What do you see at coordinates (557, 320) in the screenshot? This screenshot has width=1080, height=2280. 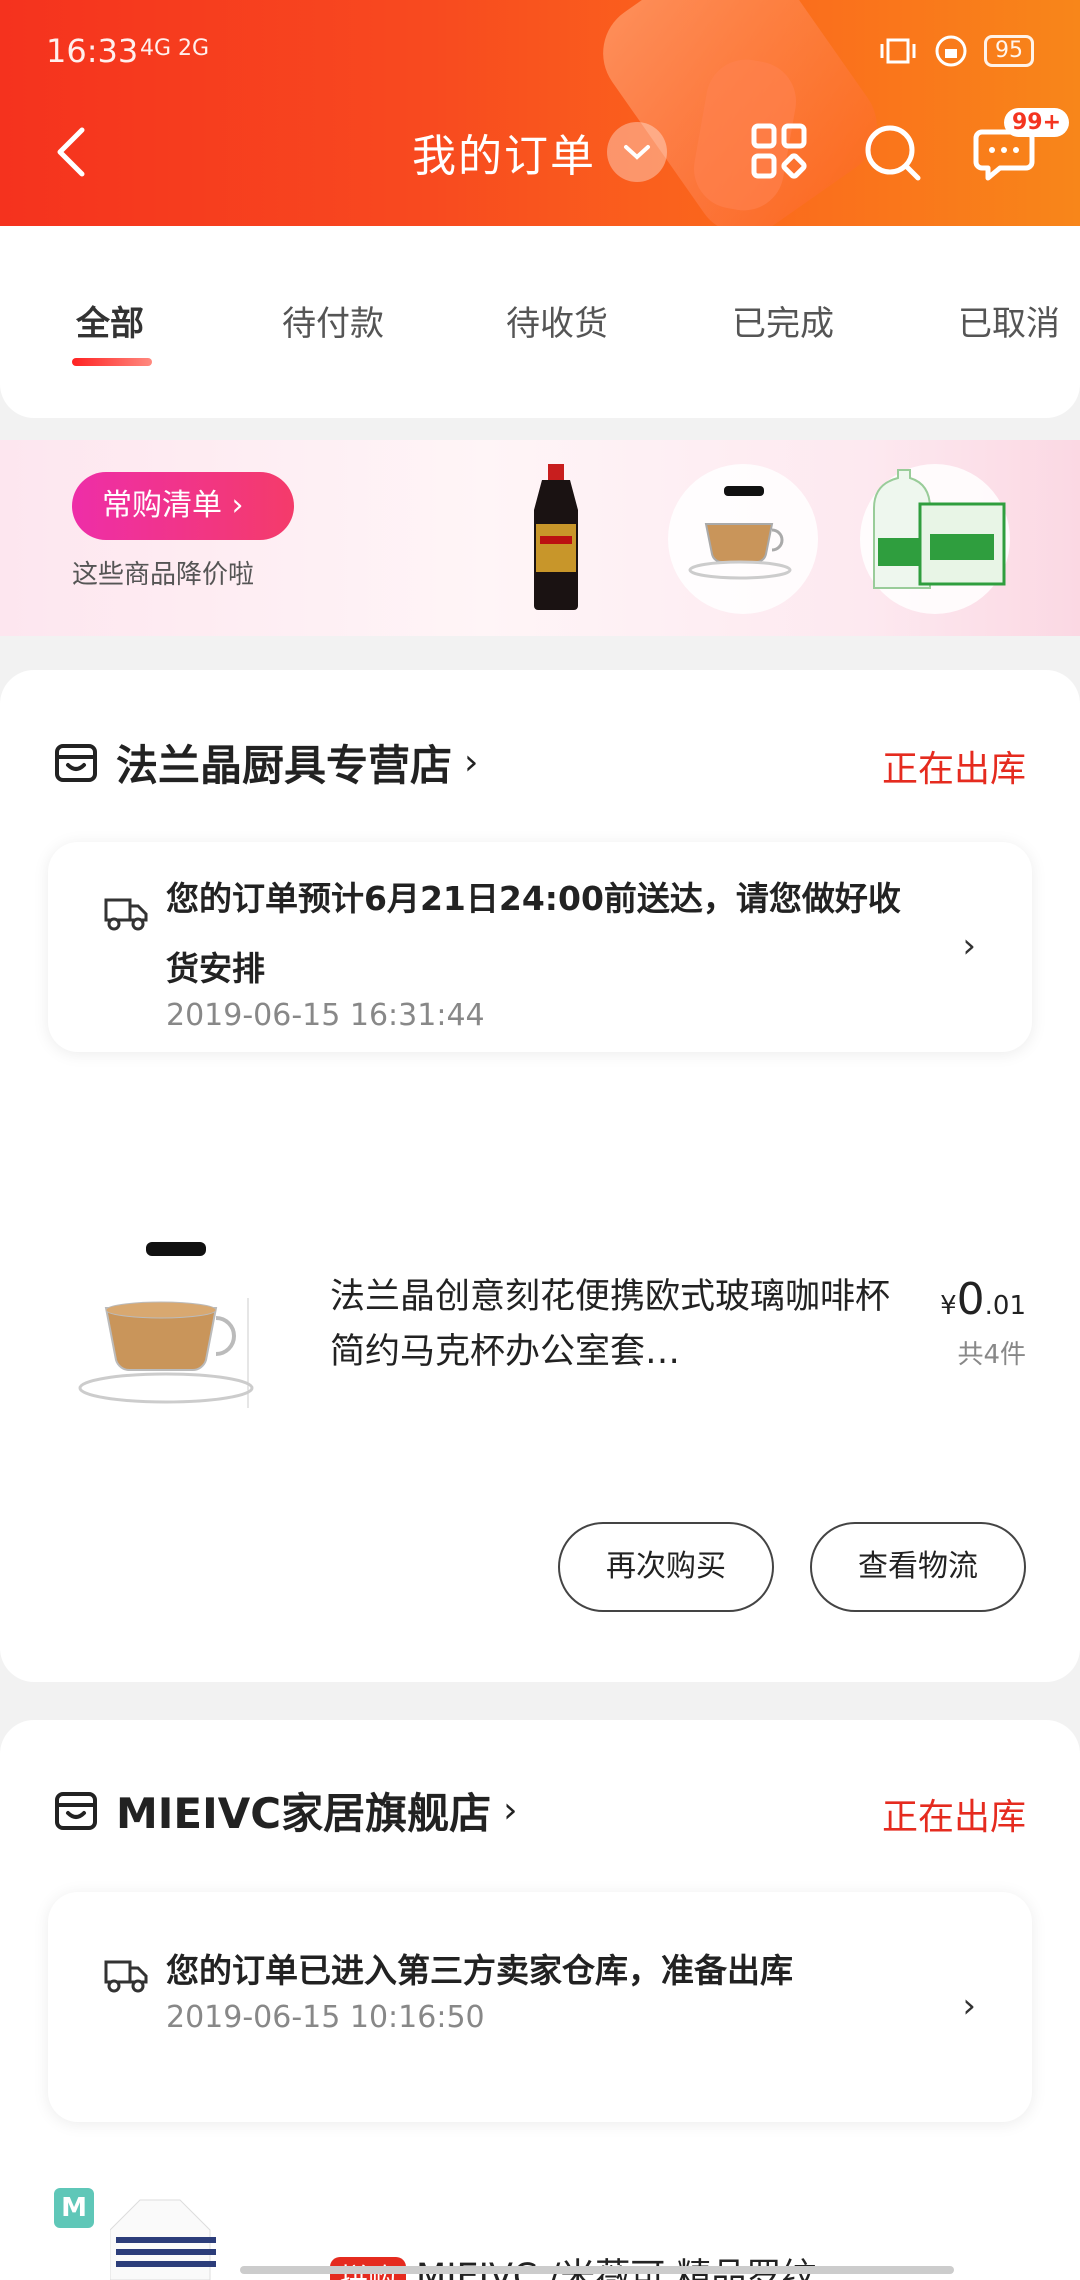 I see `tab-pending-receipt: 待收货` at bounding box center [557, 320].